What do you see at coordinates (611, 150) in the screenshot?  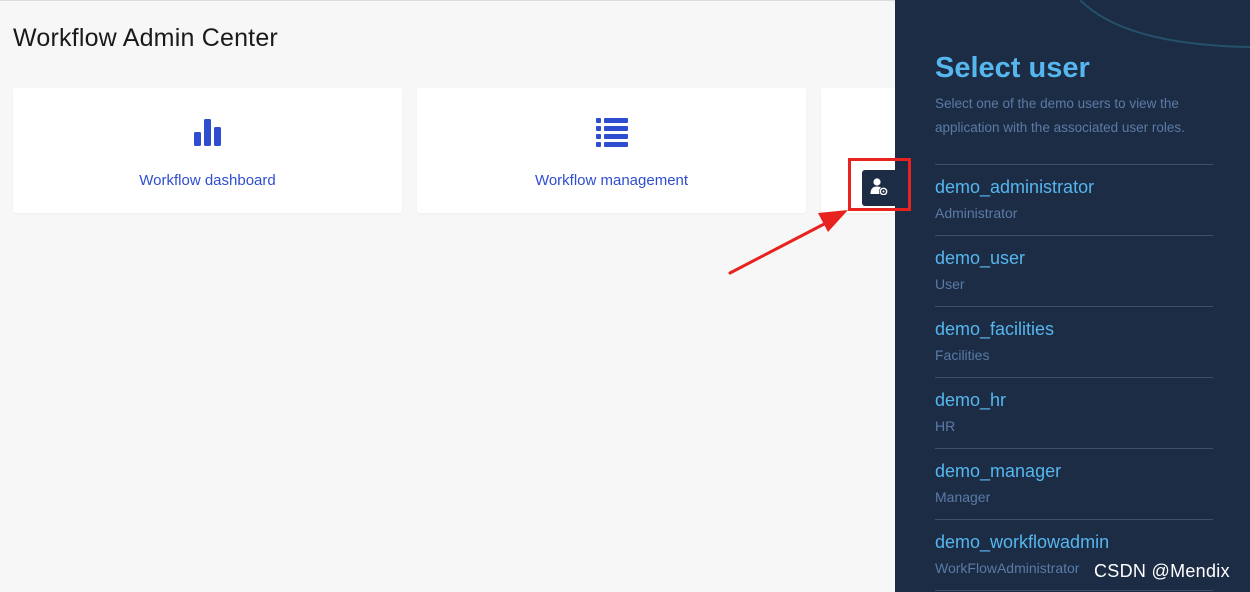 I see `workflow-management-card: Workflow management` at bounding box center [611, 150].